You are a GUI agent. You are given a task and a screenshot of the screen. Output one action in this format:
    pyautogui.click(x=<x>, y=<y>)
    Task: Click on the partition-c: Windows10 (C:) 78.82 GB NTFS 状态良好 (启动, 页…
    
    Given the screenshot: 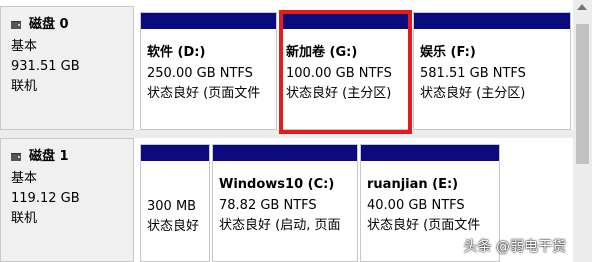 What is the action you would take?
    pyautogui.click(x=285, y=203)
    